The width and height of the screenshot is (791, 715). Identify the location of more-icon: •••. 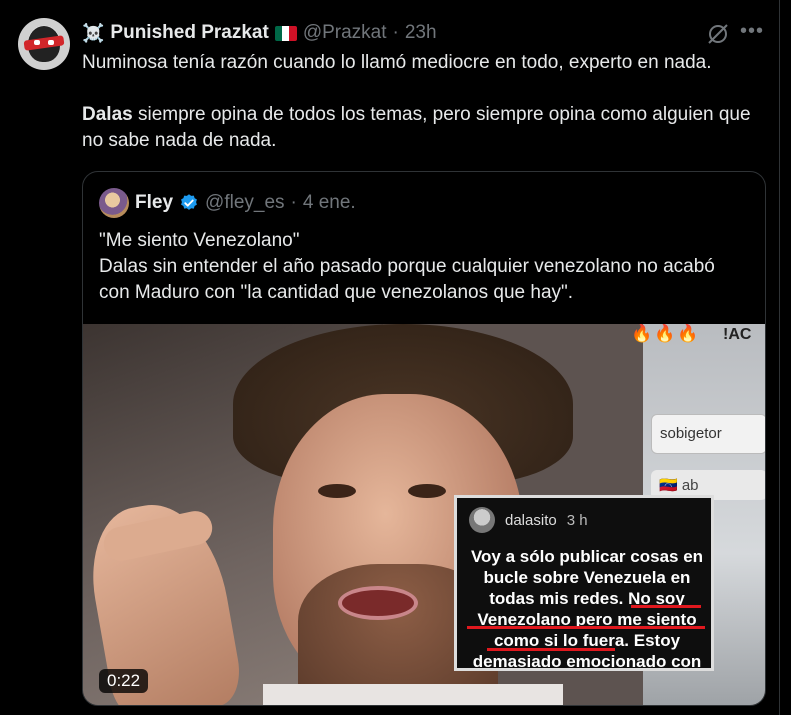
(752, 31).